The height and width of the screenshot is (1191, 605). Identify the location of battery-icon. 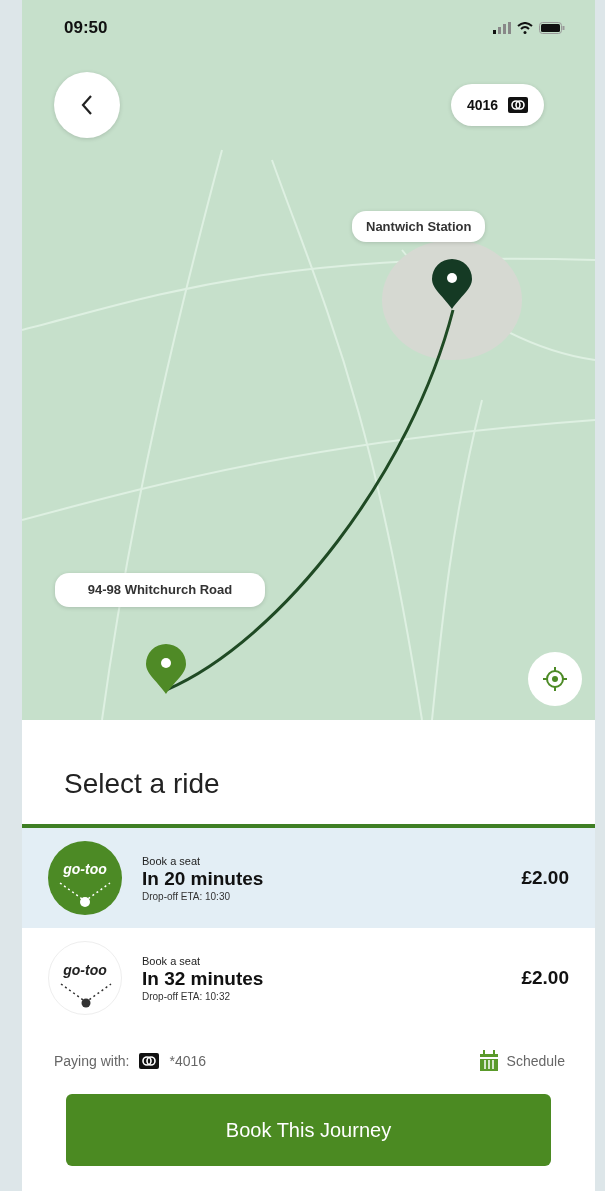
(552, 28).